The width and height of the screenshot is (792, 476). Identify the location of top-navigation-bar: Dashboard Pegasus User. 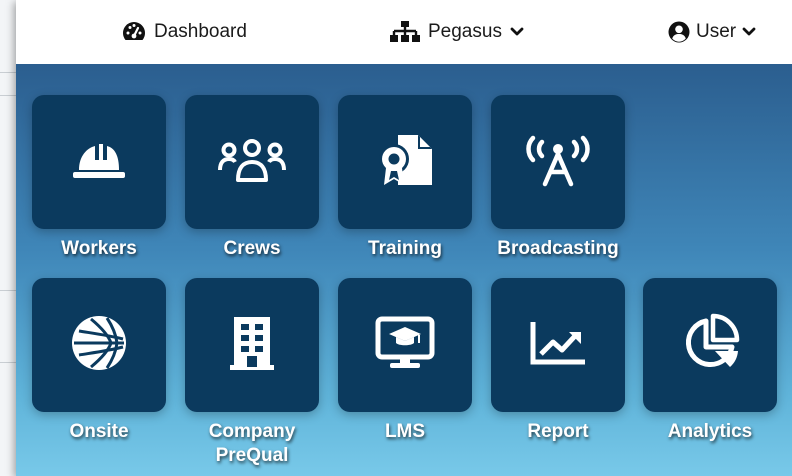
(404, 32).